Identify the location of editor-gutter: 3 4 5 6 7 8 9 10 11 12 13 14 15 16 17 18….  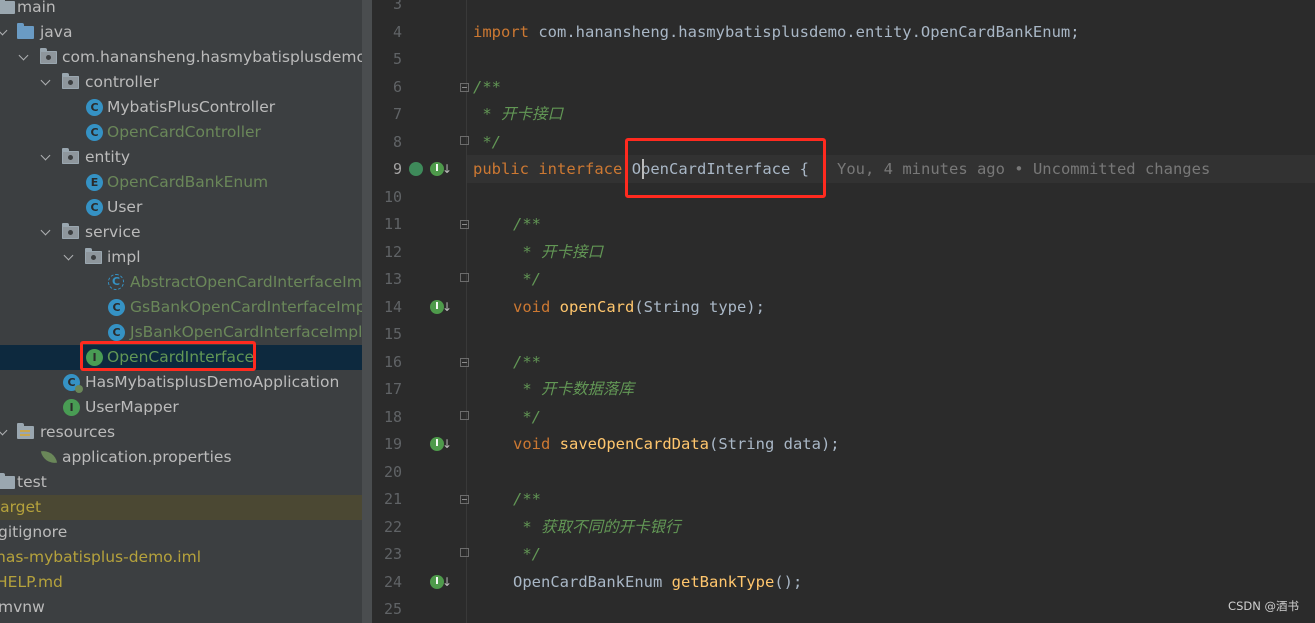
(420, 311).